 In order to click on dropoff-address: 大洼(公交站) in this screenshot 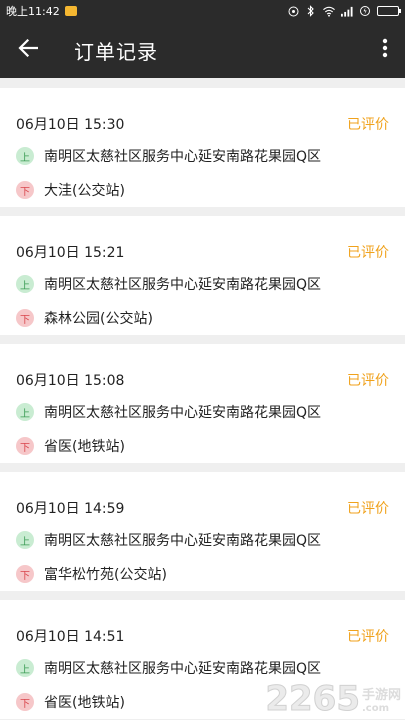, I will do `click(84, 191)`.